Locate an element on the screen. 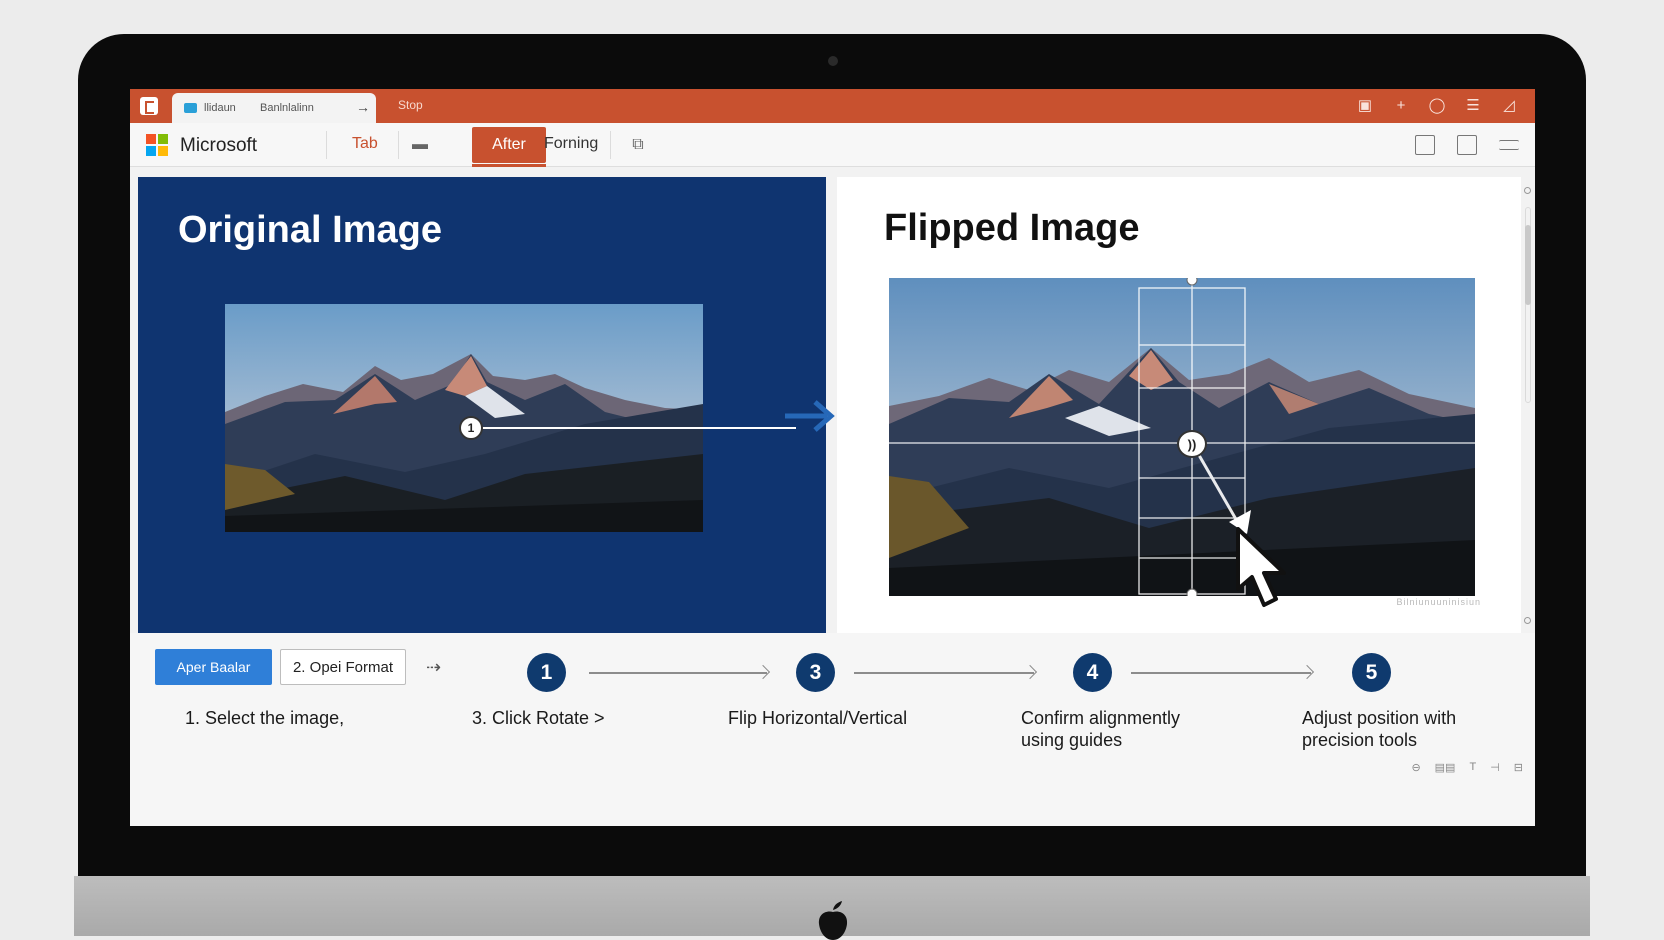 The height and width of the screenshot is (940, 1664). document-icon is located at coordinates (190, 108).